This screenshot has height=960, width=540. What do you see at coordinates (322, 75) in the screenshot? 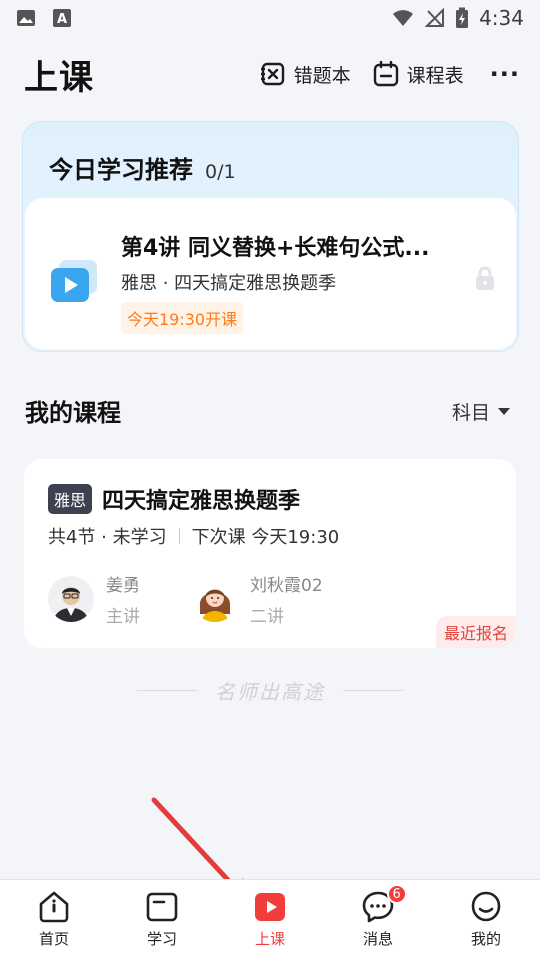
I see `mistakes-book-label: 错题本` at bounding box center [322, 75].